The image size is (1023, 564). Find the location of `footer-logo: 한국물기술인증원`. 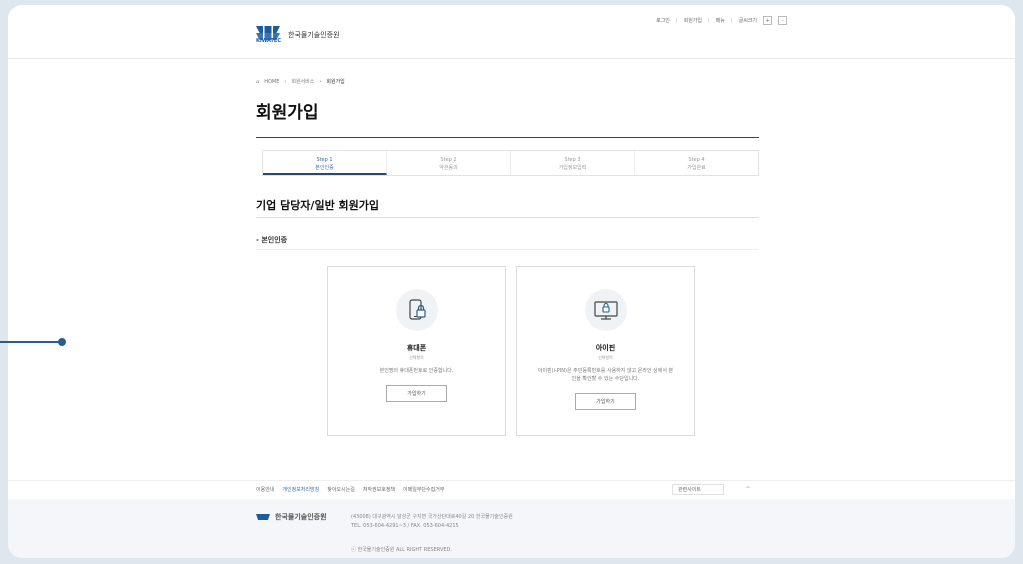

footer-logo: 한국물기술인증원 is located at coordinates (291, 517).